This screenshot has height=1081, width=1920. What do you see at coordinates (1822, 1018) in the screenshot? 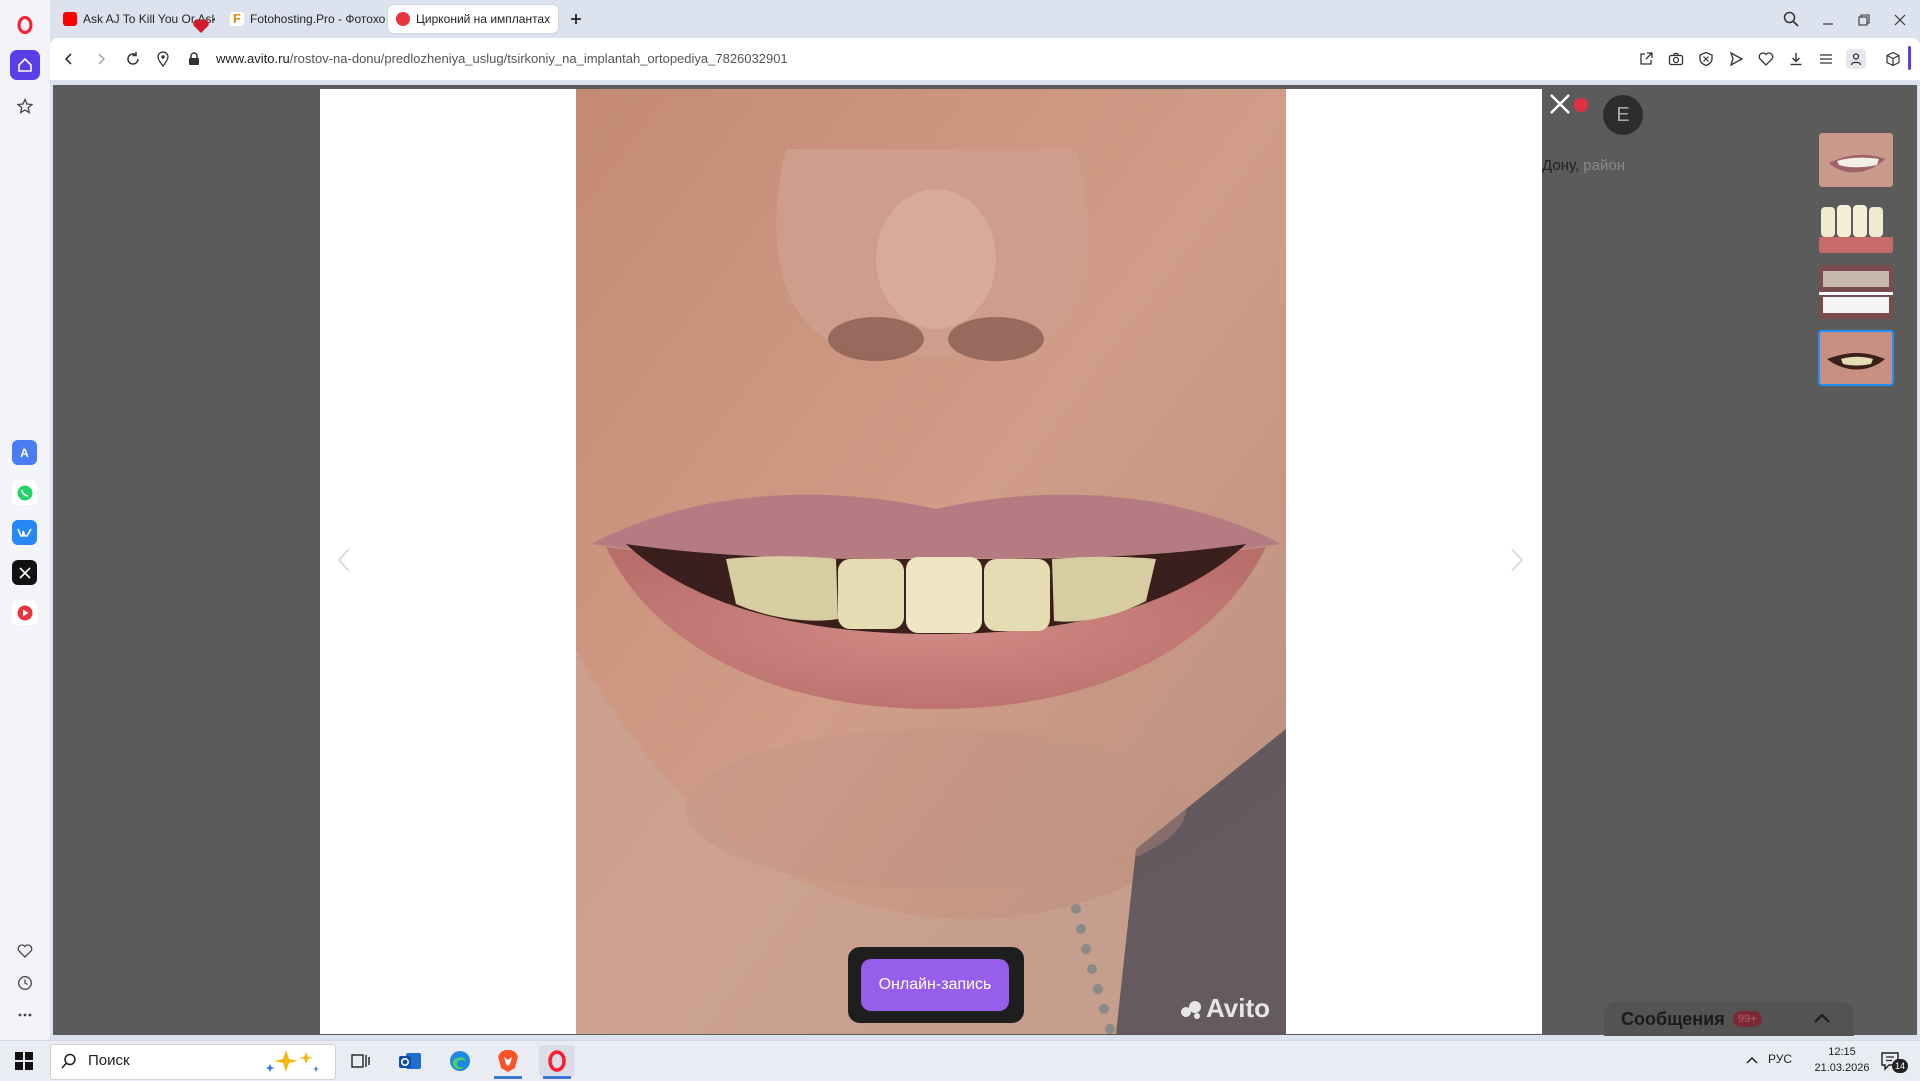
I see `chevron-up-icon` at bounding box center [1822, 1018].